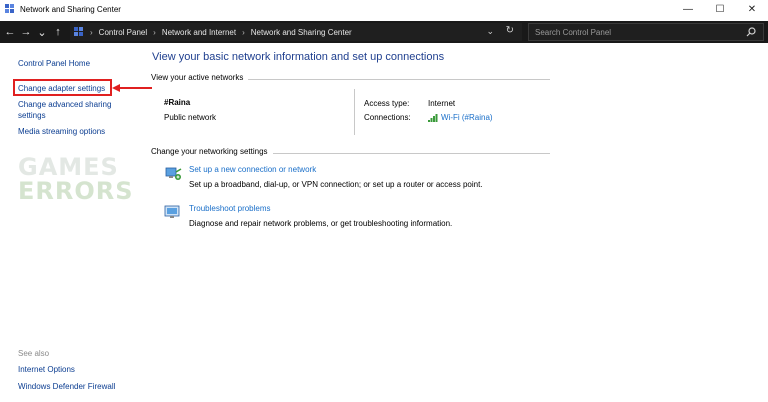 This screenshot has height=402, width=768. What do you see at coordinates (199, 32) in the screenshot?
I see `breadcrumb-network-and-internet: Network and Internet` at bounding box center [199, 32].